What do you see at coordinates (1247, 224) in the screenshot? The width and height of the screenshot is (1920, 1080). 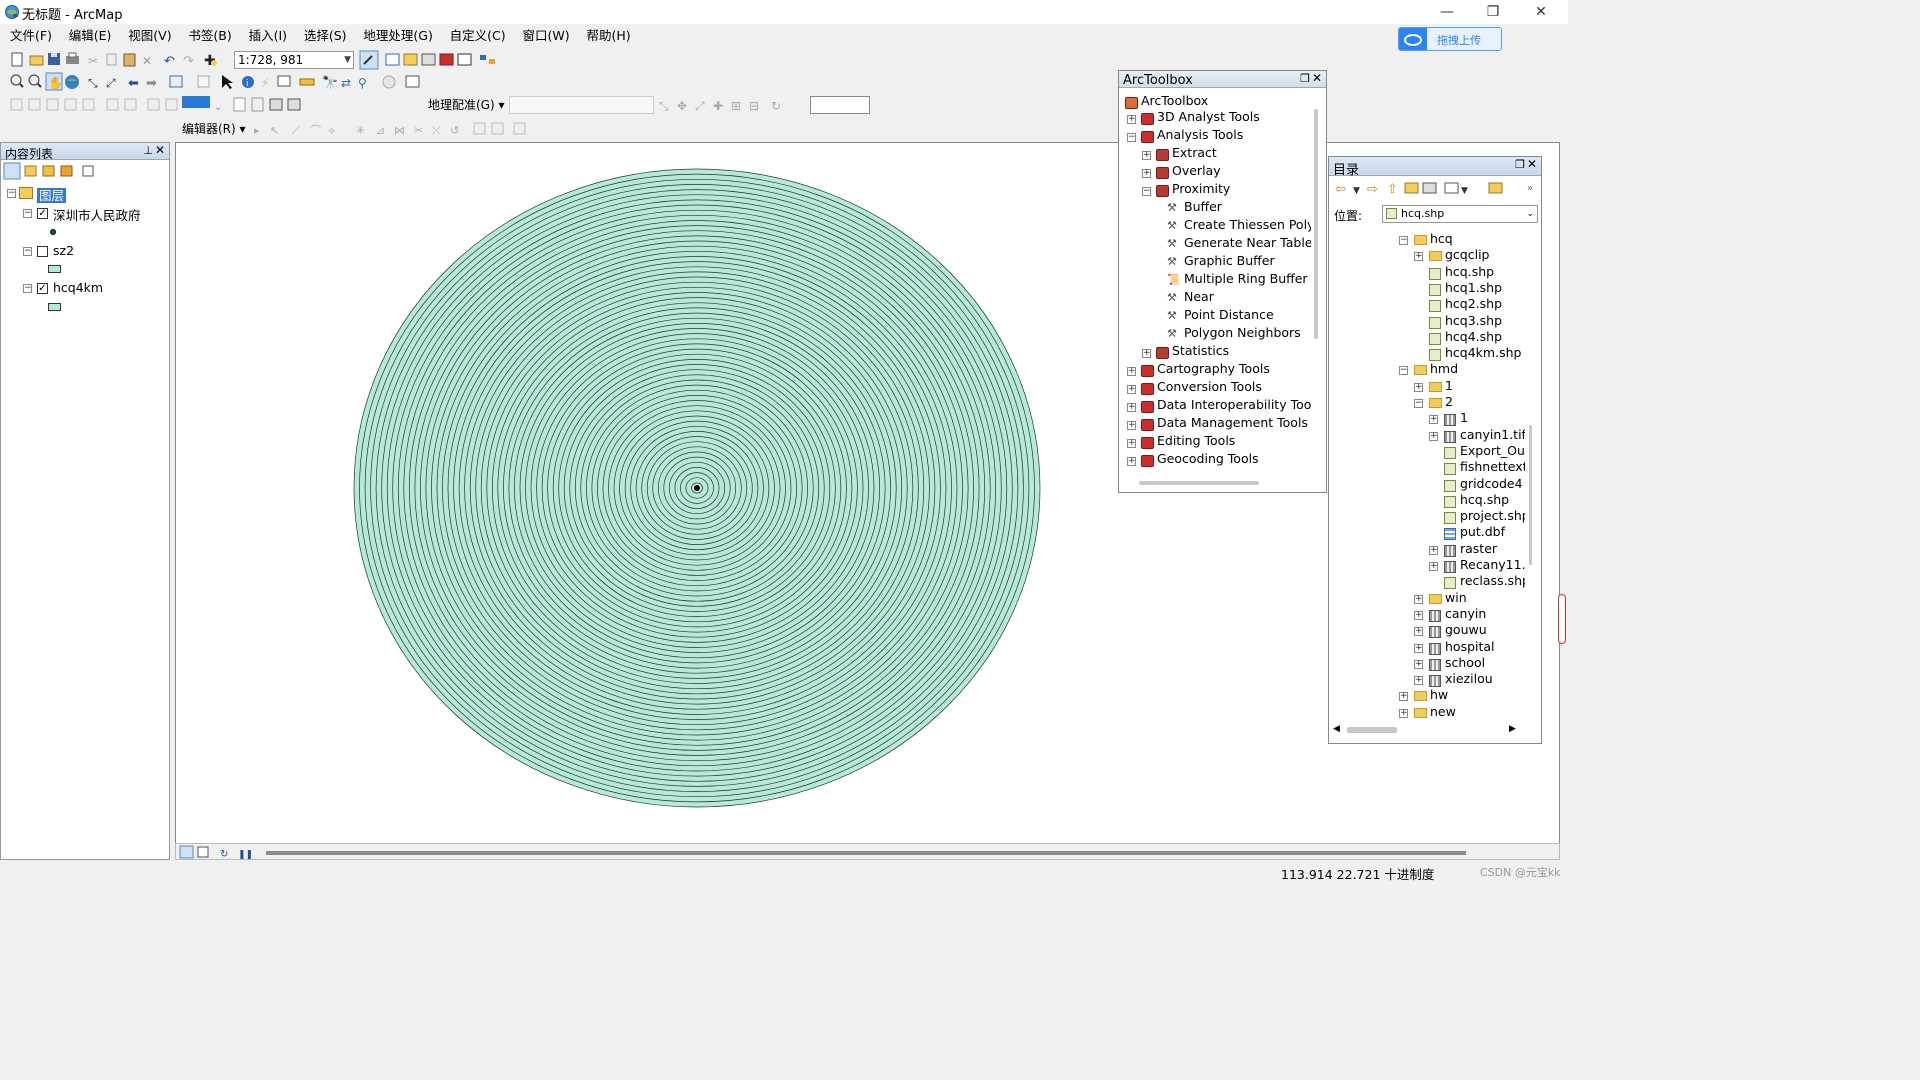 I see `arctoolbox-item: Create Thiessen Polygons` at bounding box center [1247, 224].